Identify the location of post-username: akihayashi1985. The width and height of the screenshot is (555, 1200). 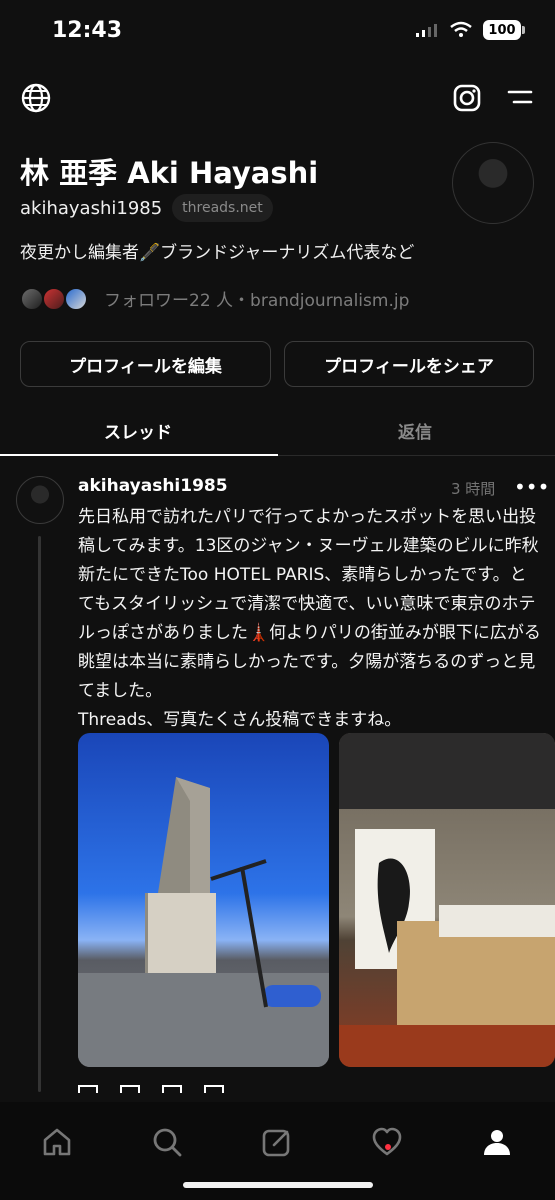
(153, 486).